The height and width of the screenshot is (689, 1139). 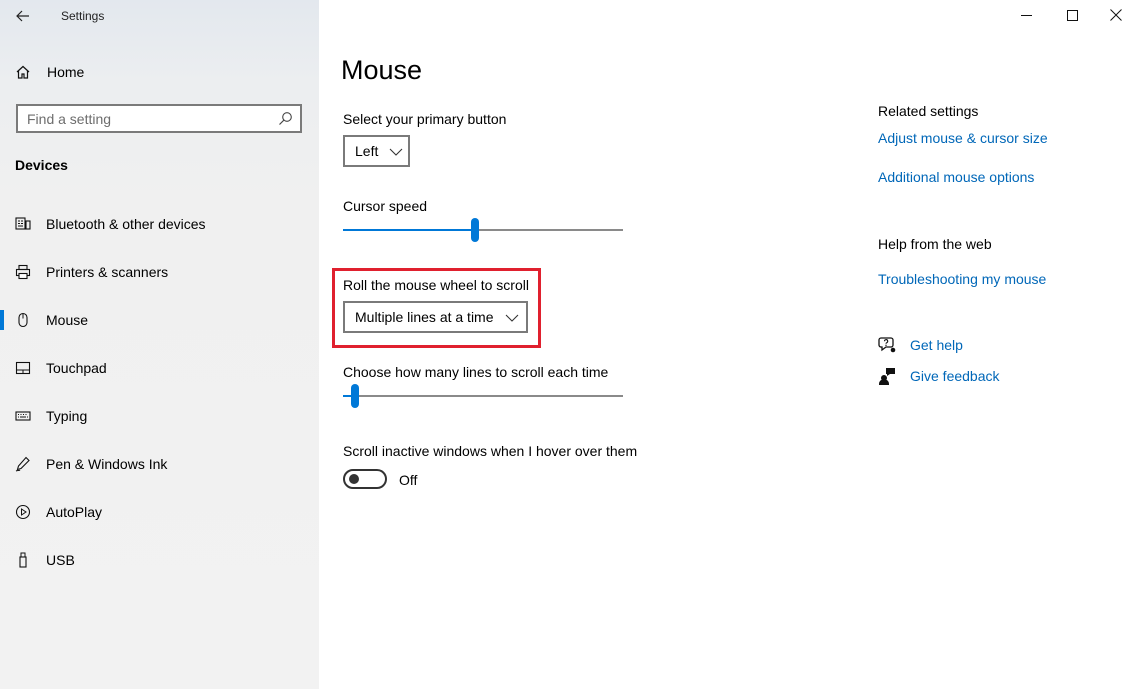 I want to click on section-title: Devices, so click(x=41, y=165).